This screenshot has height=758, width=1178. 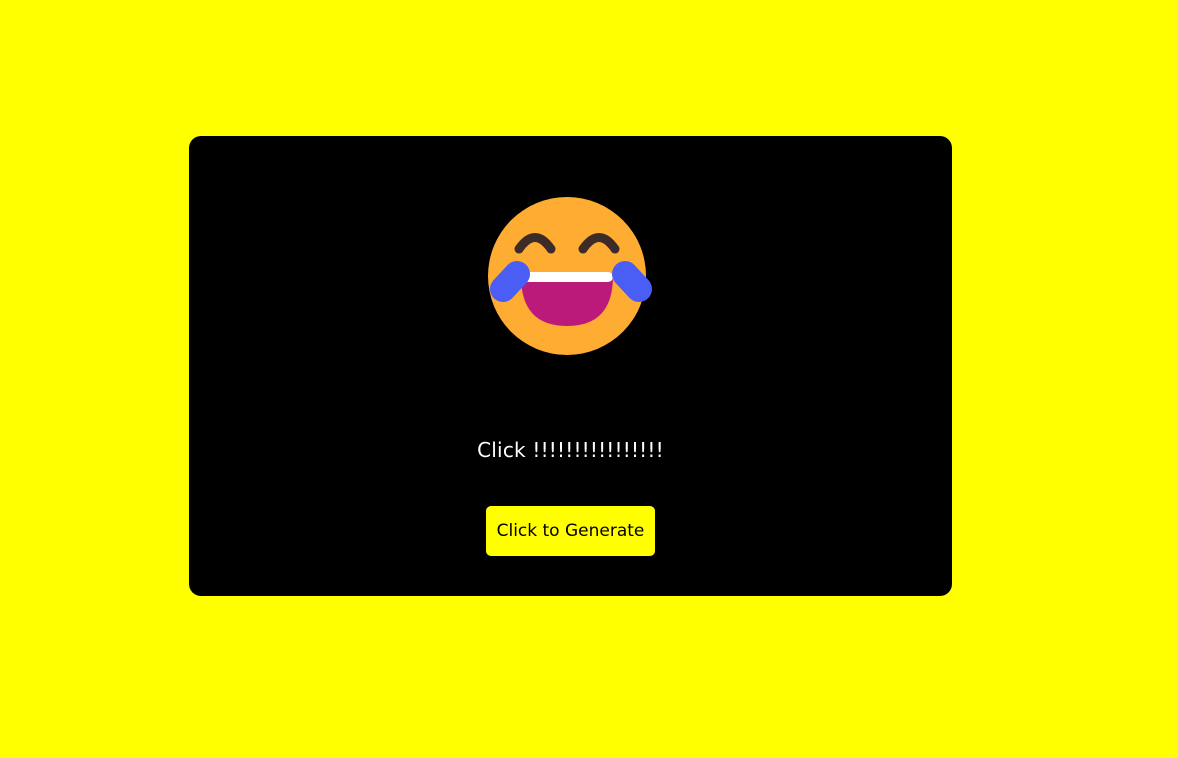 I want to click on caption-text: Click !!!!!!!!!!!!!!!!, so click(x=570, y=450).